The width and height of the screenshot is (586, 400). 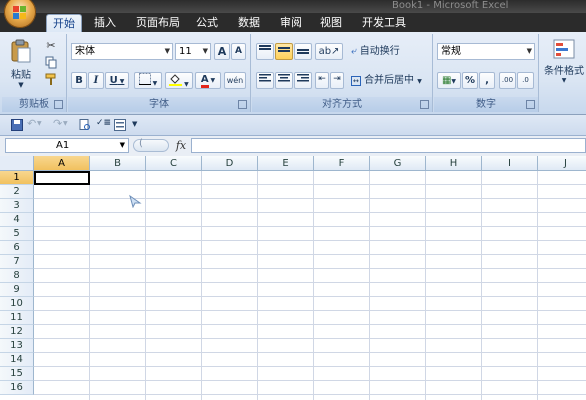 I want to click on number-format-combo: 常规 ▼, so click(x=486, y=51).